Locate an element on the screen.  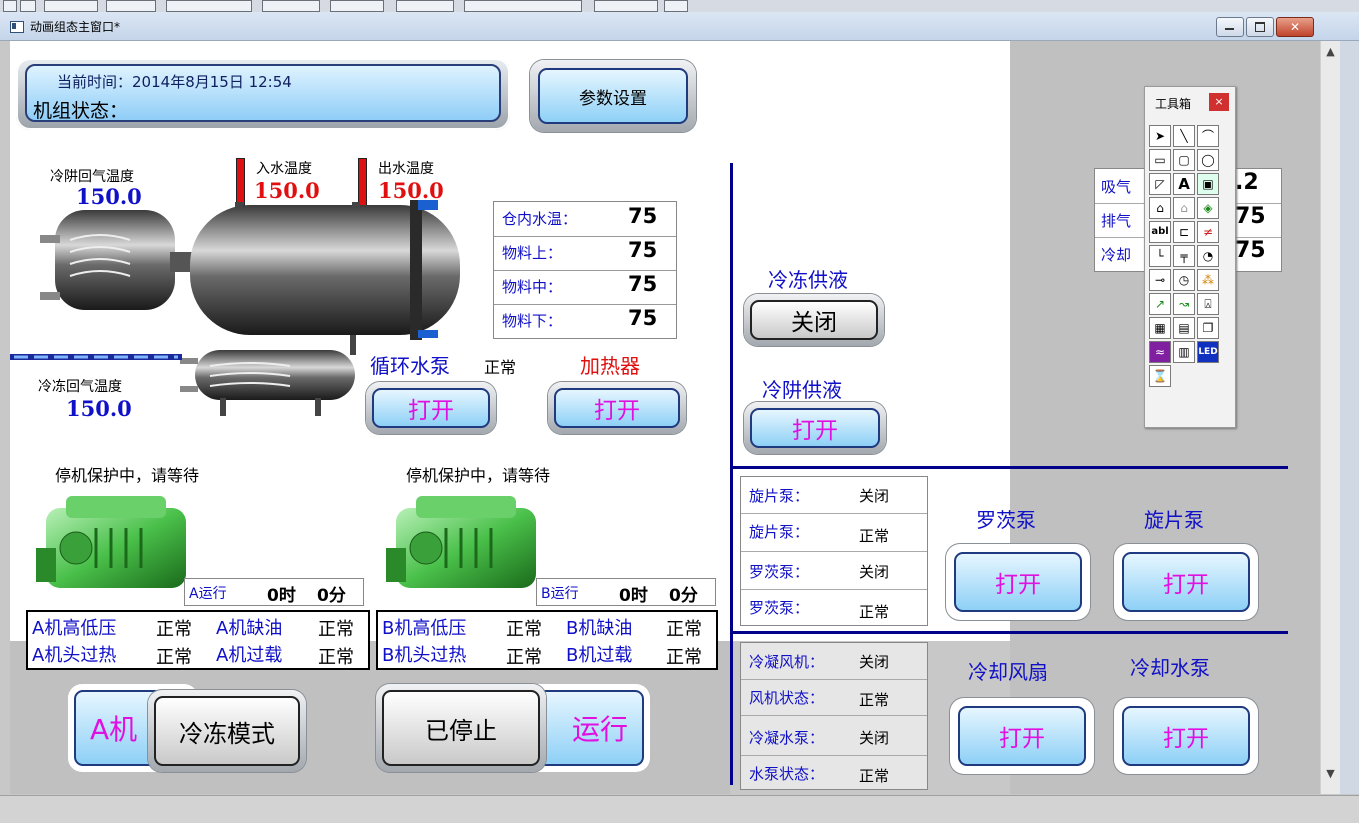
mode-button: 冷冻模式 is located at coordinates (227, 731).